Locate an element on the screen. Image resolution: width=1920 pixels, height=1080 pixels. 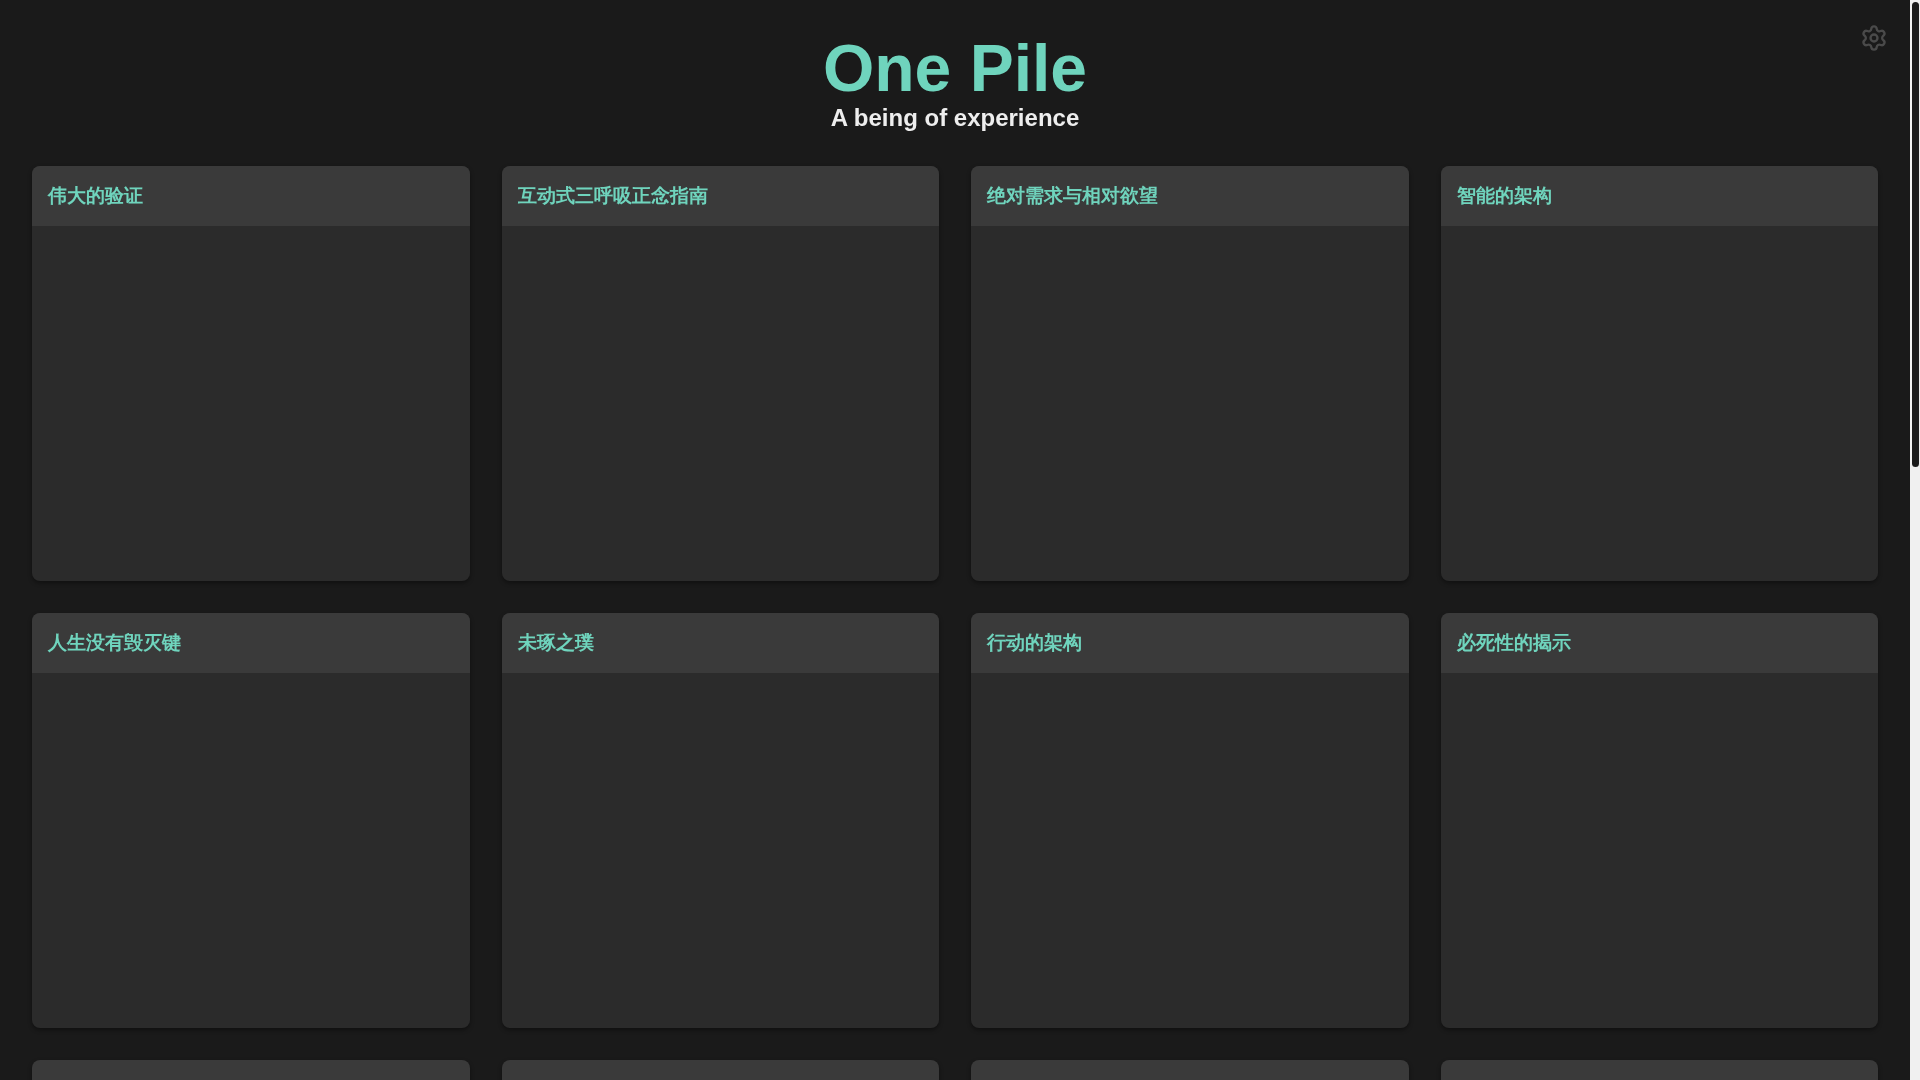
scrollbar-thumb is located at coordinates (1915, 234).